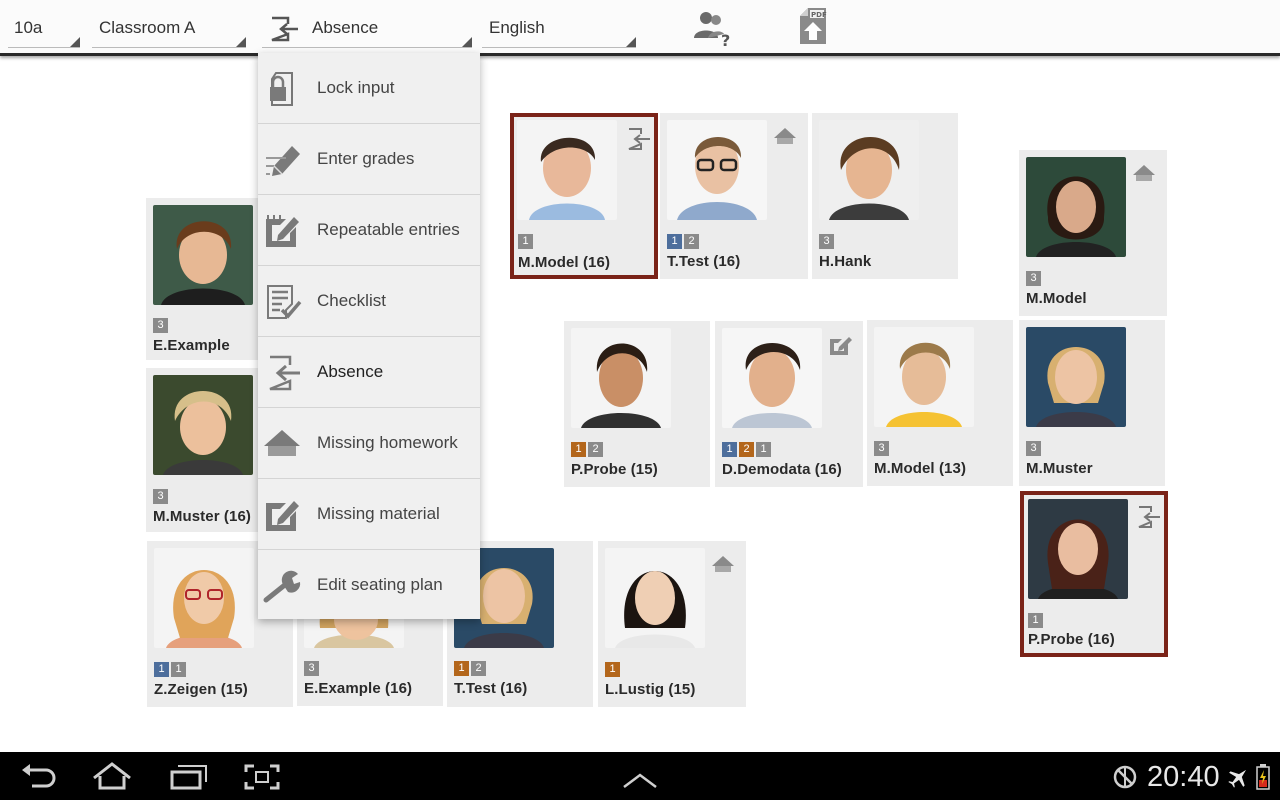 This screenshot has height=800, width=1280. Describe the element at coordinates (782, 469) in the screenshot. I see `student-name: D.Demodata (16)` at that location.